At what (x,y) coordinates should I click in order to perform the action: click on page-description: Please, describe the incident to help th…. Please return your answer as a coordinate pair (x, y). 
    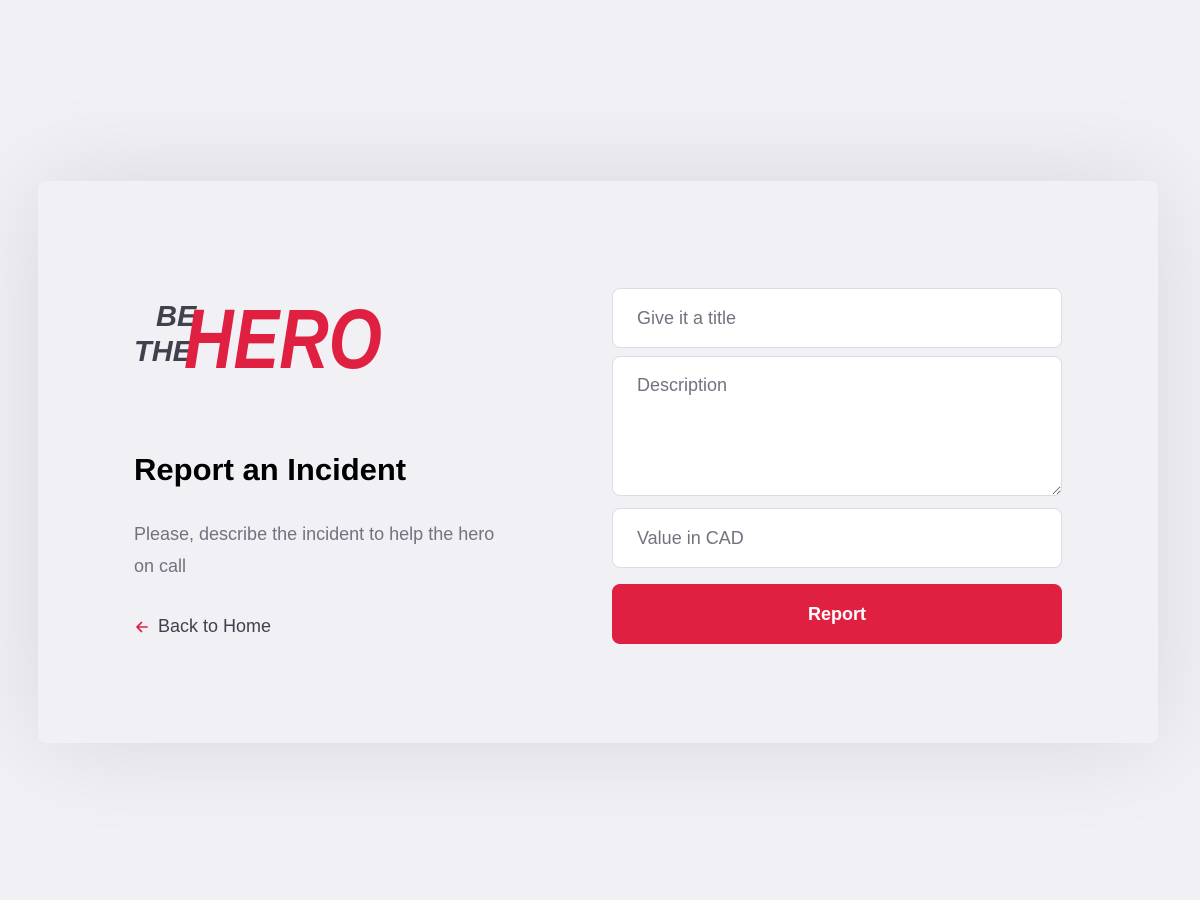
    Looking at the image, I should click on (314, 550).